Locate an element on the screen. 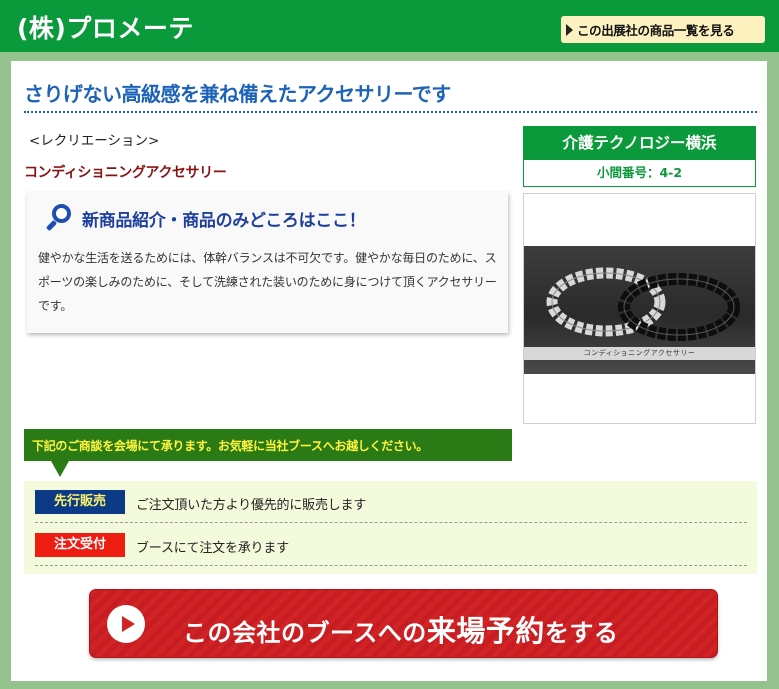 The image size is (779, 689). notice-pointer is located at coordinates (60, 469).